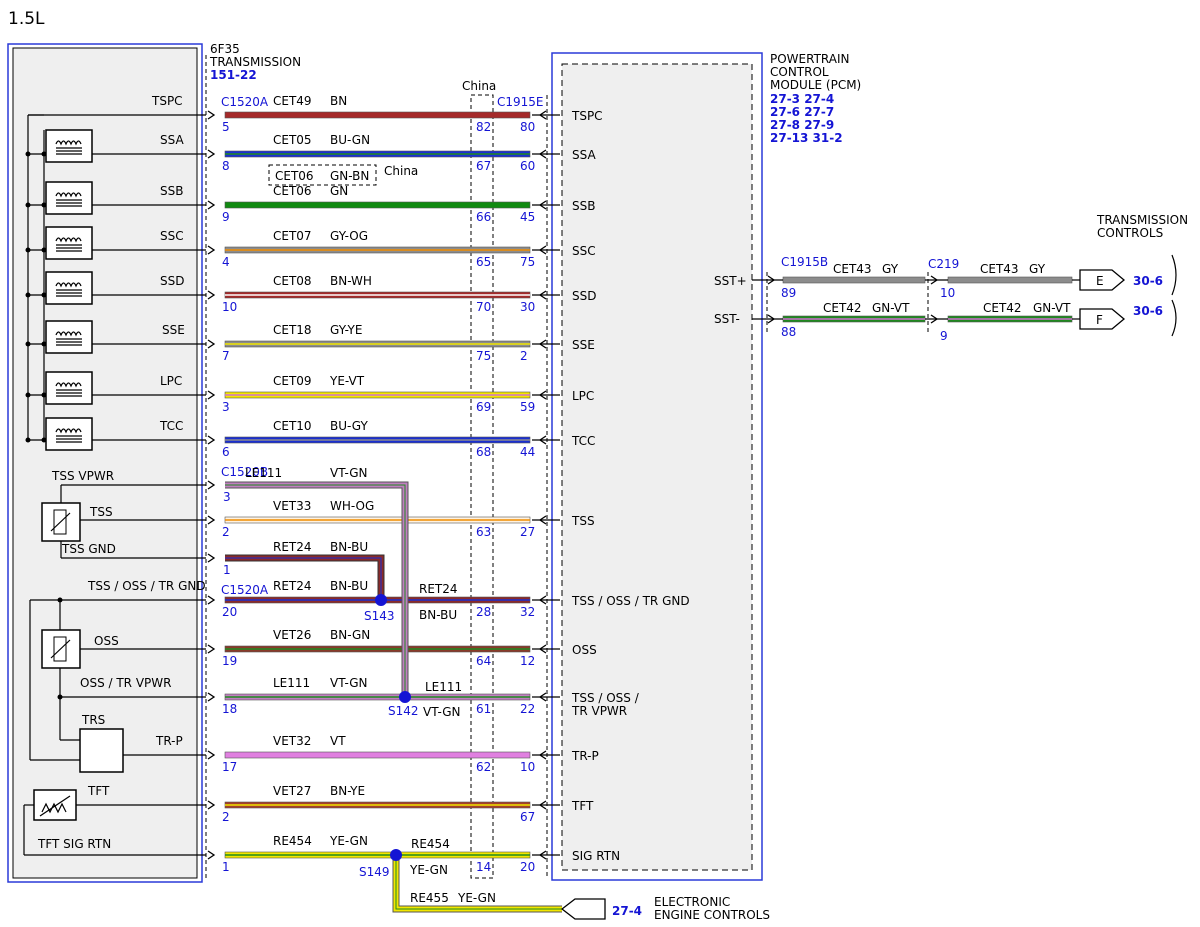 The width and height of the screenshot is (1200, 927). Describe the element at coordinates (587, 116) in the screenshot. I see `pcm-pin-label-tspc: TSPC` at that location.